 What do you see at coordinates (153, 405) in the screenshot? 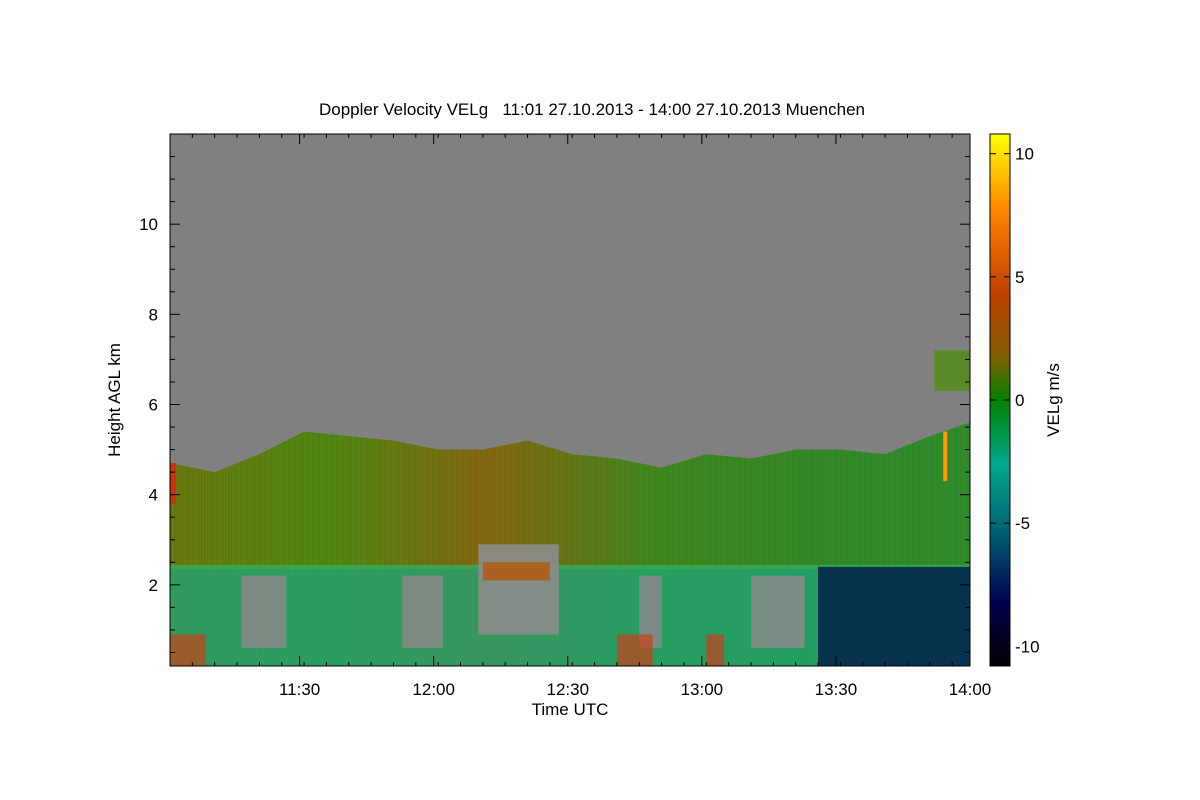
I see `y-tick-label: 6` at bounding box center [153, 405].